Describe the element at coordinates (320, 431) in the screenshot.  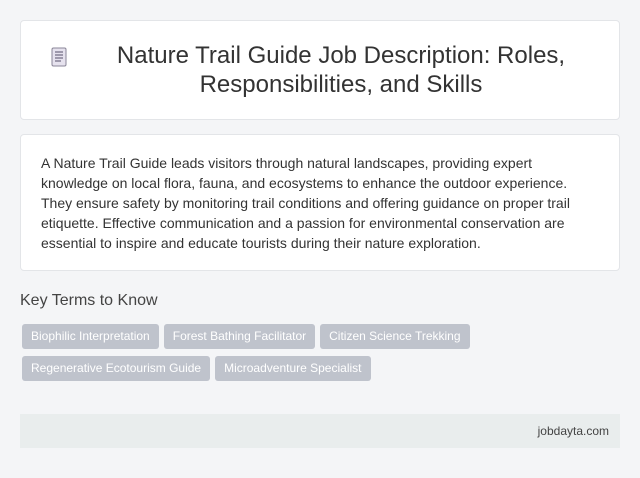
I see `footer: jobdayta.com` at that location.